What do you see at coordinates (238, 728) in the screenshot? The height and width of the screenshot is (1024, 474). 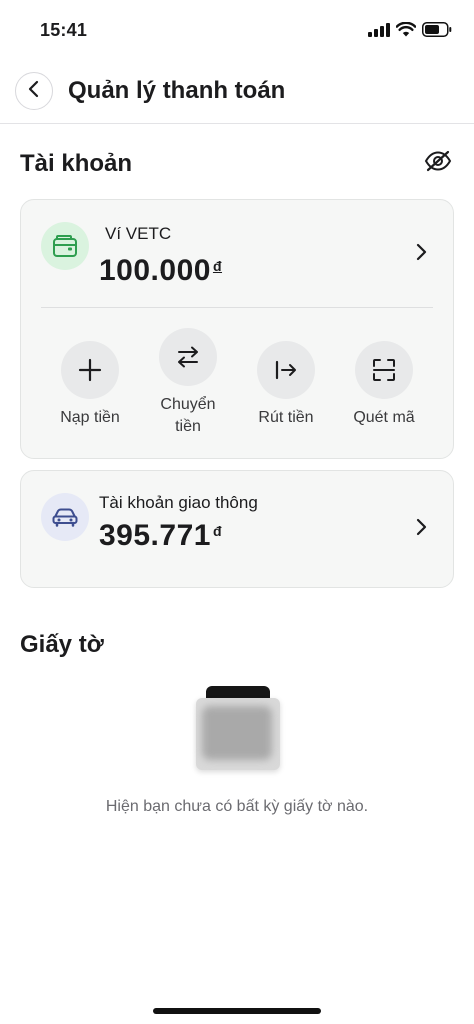 I see `empty-folder-illustration` at bounding box center [238, 728].